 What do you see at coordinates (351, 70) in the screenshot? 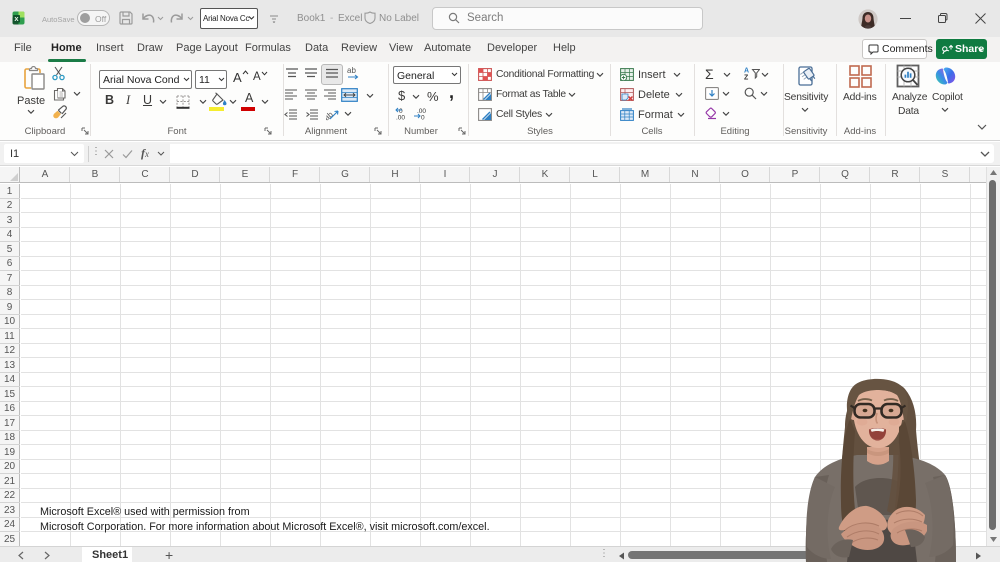
I see `svg-text: ab` at bounding box center [351, 70].